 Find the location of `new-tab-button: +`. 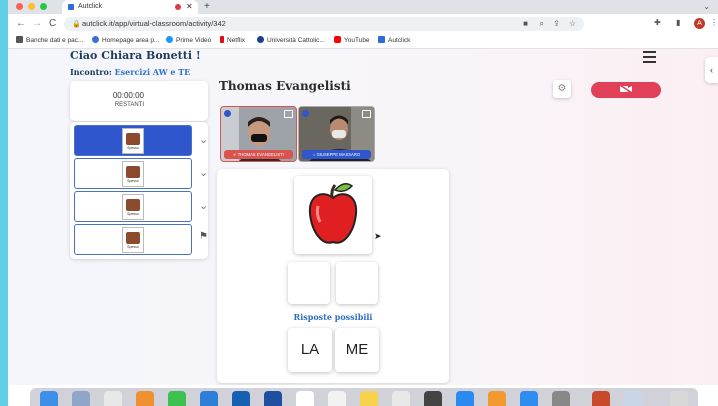

new-tab-button: + is located at coordinates (207, 7).